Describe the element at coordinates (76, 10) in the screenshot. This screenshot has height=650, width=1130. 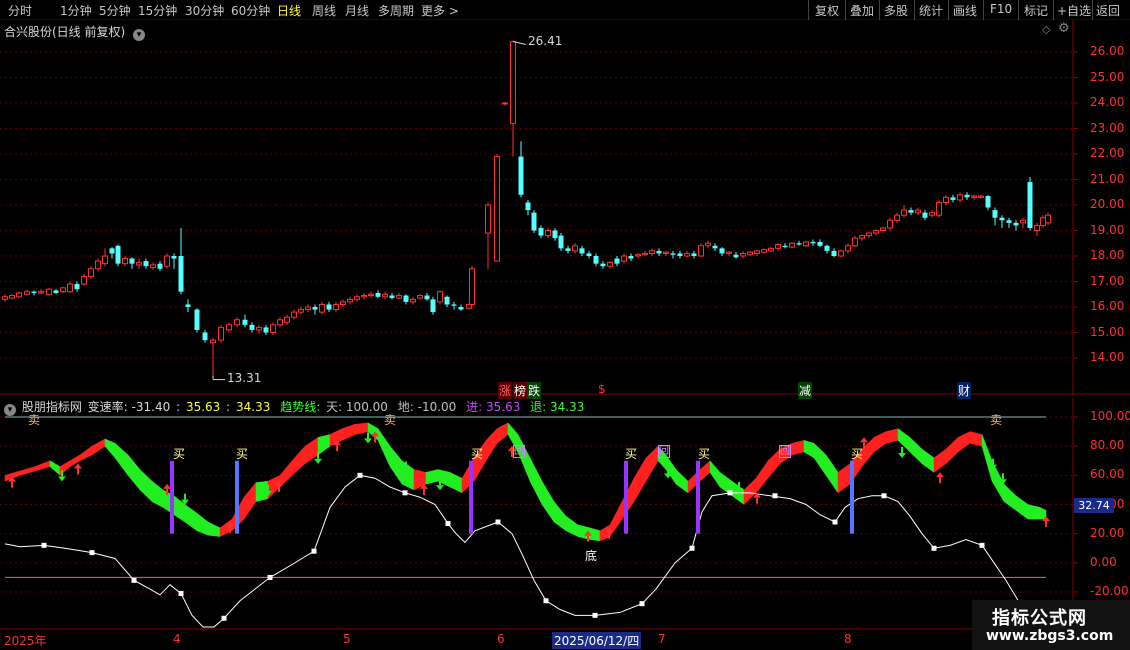
I see `period-tab-1min: 1分钟` at that location.